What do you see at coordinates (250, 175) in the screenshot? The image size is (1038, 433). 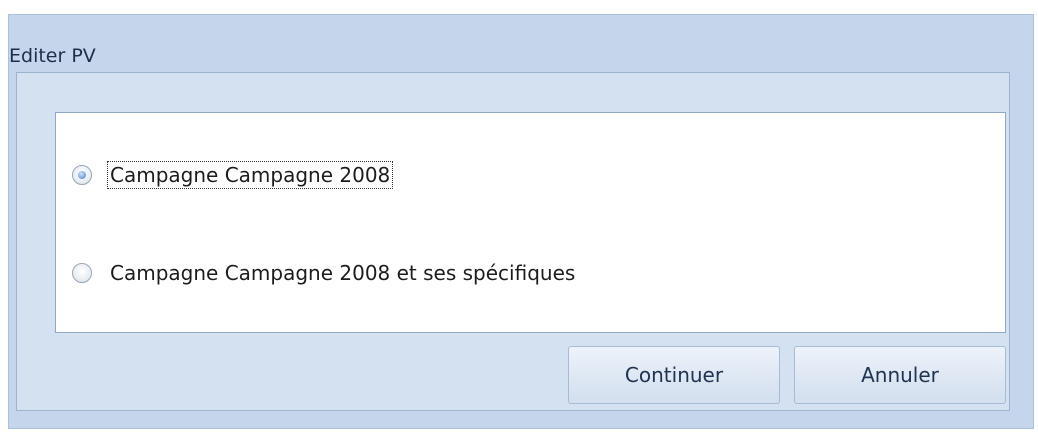 I see `option-label: Campagne Campagne 2008` at bounding box center [250, 175].